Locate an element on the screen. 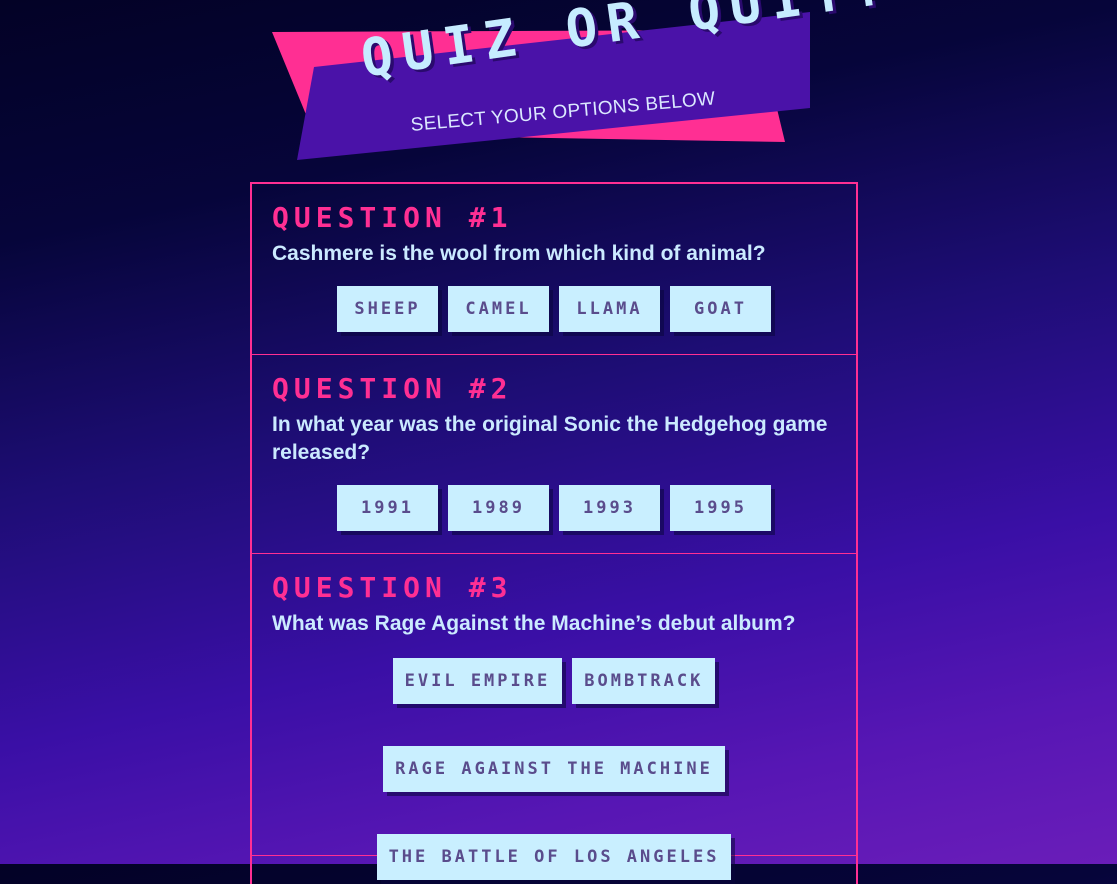  answer-1991-button: 1991 is located at coordinates (387, 508).